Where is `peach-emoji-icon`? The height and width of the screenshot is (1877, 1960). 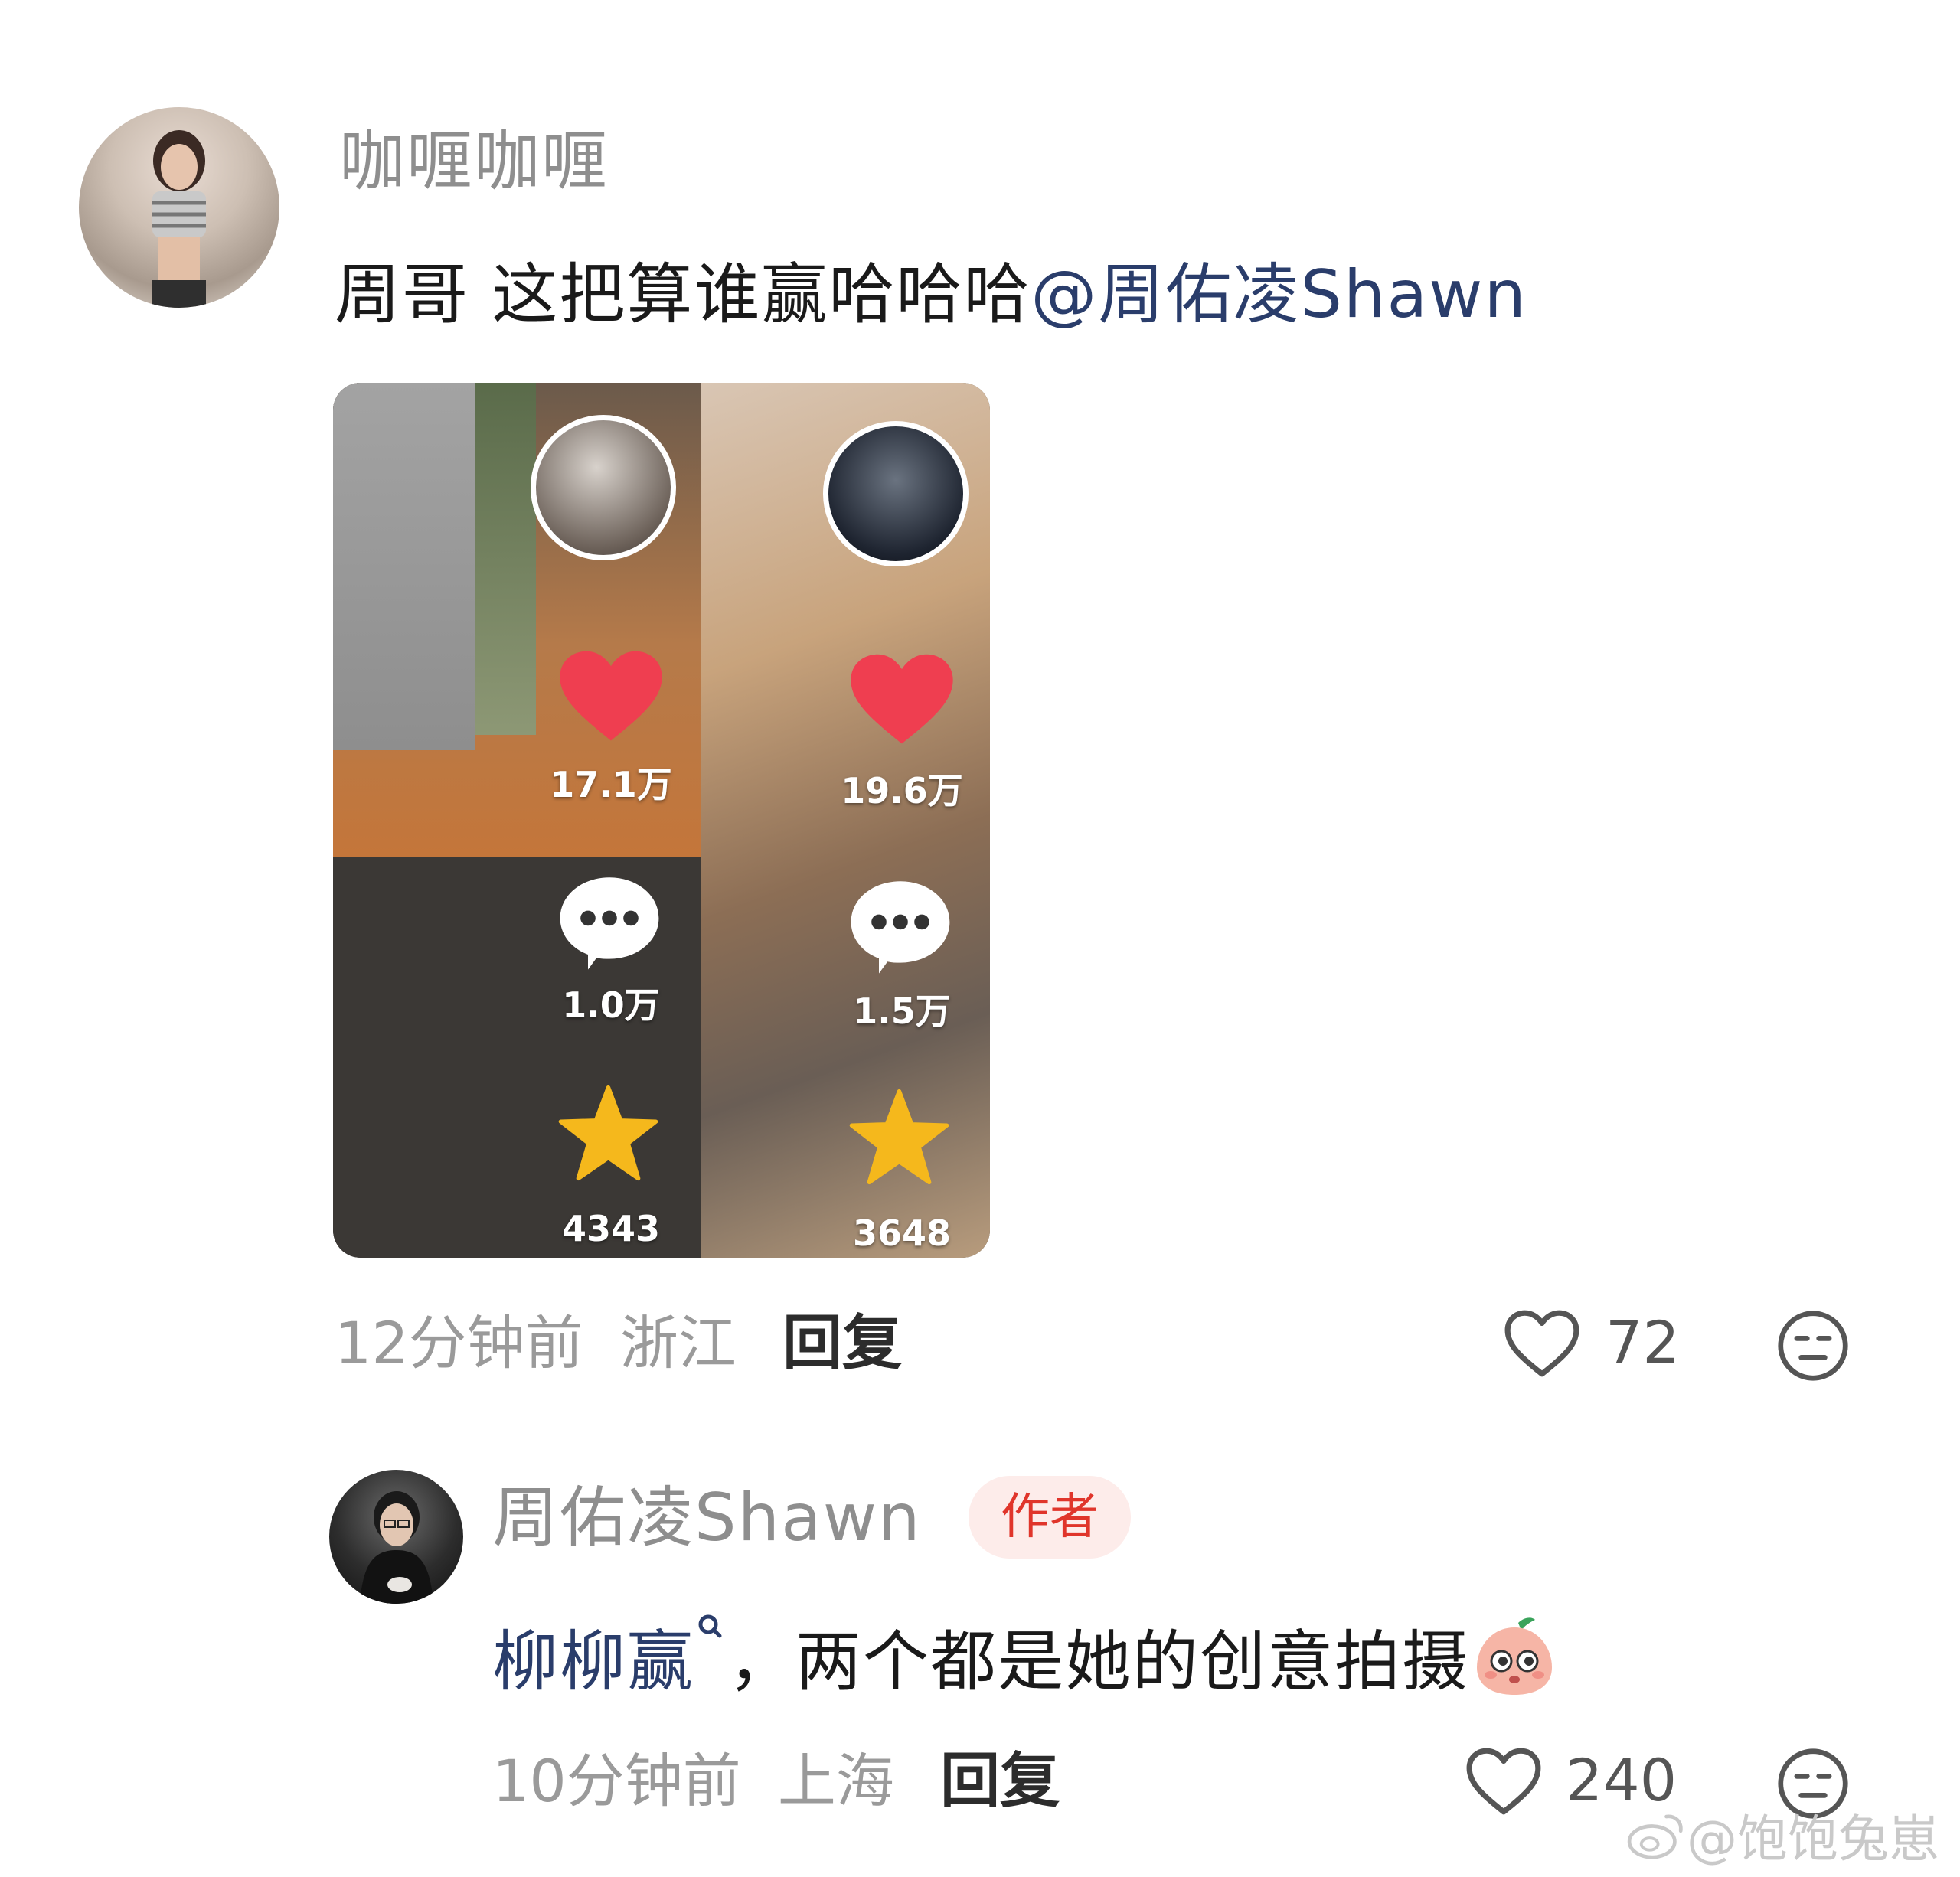 peach-emoji-icon is located at coordinates (1514, 1656).